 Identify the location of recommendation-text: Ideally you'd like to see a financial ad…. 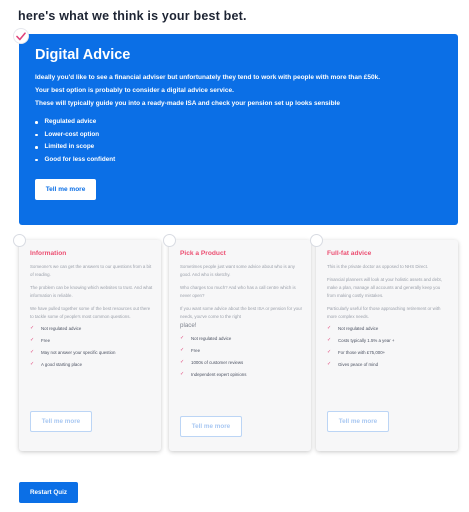
(208, 77).